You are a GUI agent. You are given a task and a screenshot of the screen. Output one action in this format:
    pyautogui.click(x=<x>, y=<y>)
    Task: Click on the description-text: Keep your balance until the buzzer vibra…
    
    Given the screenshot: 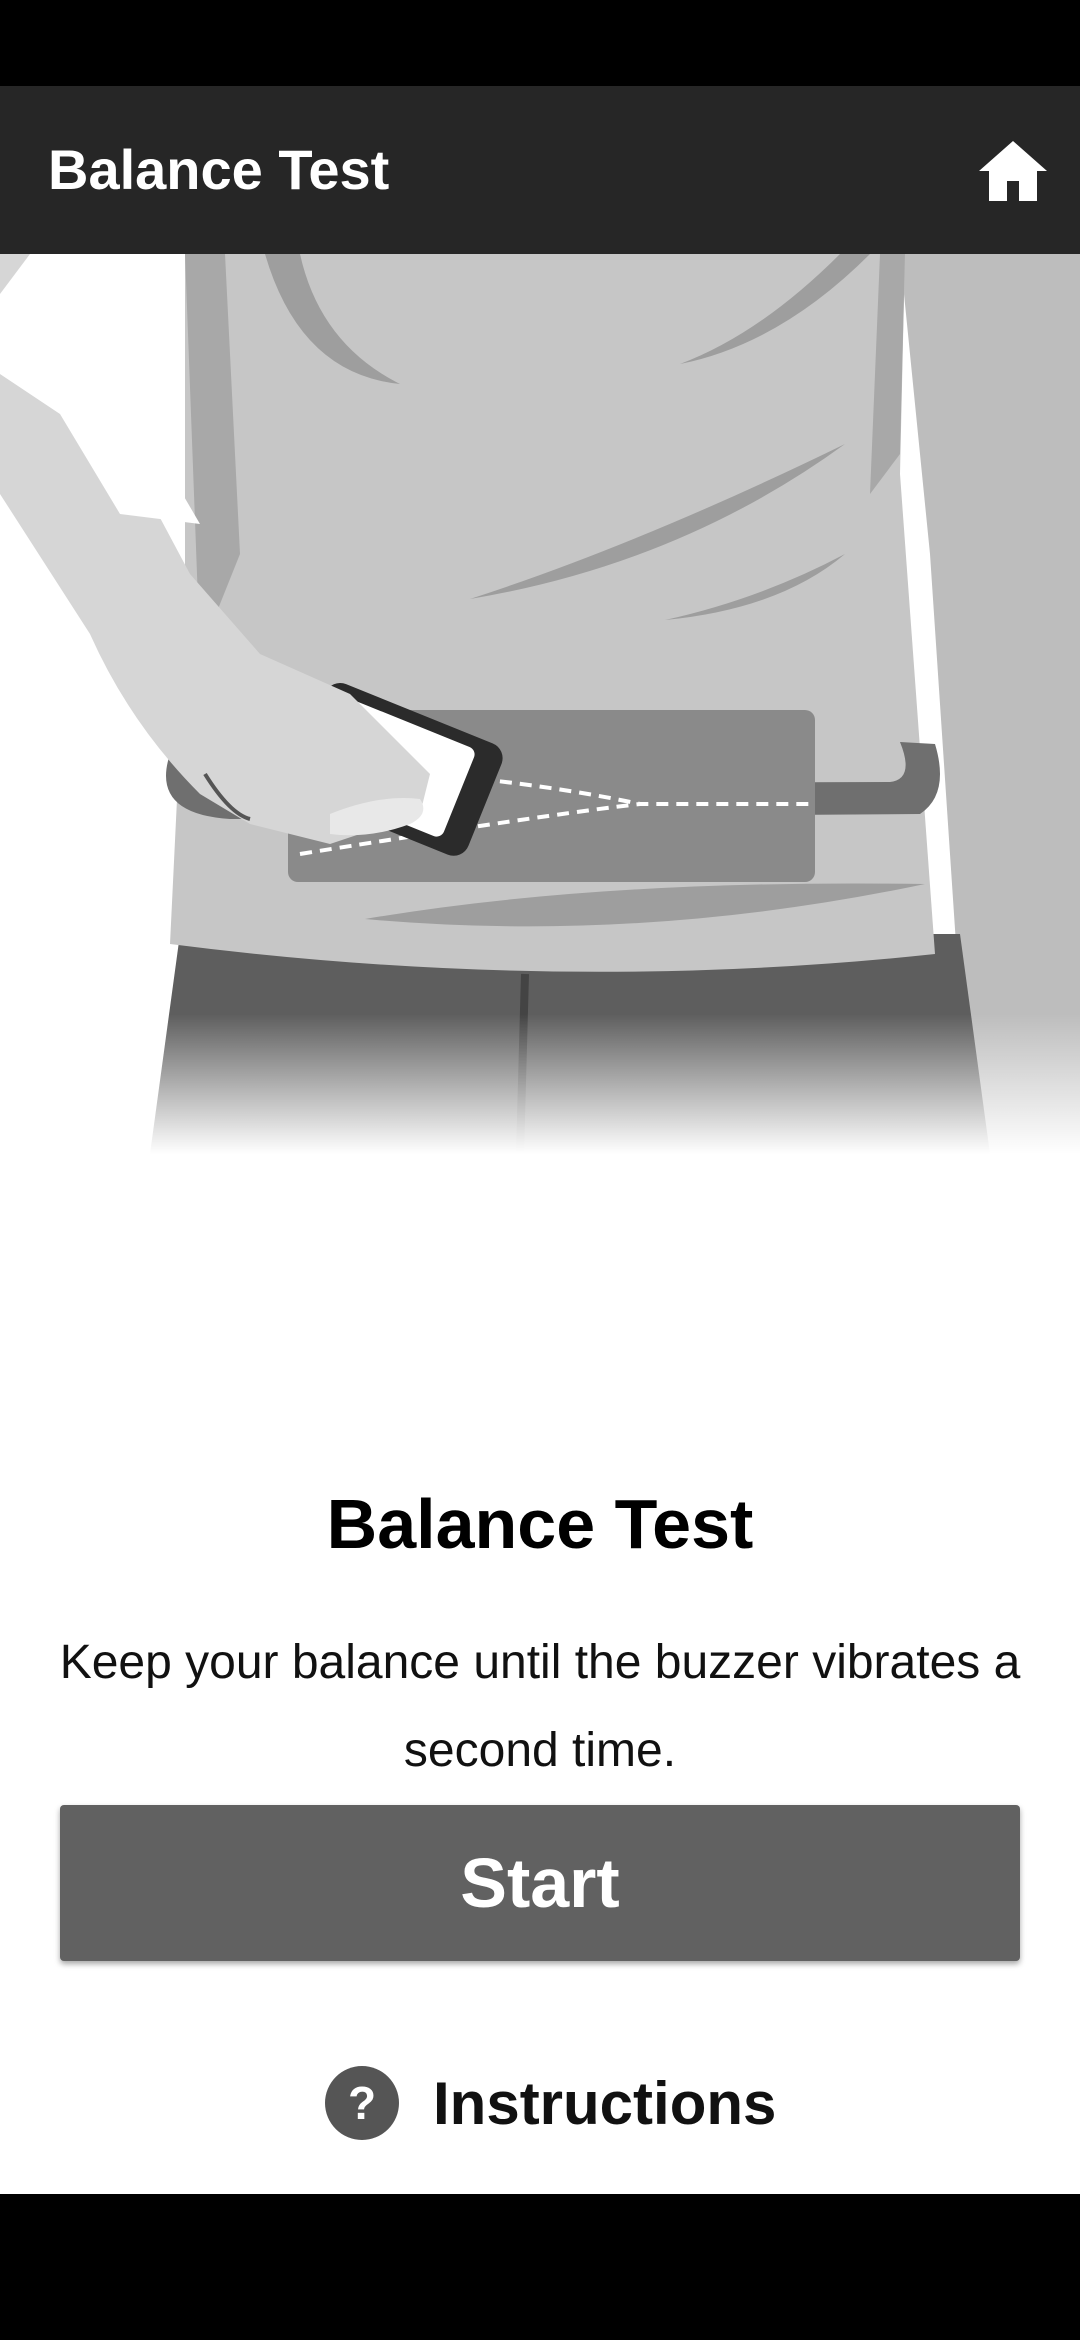 What is the action you would take?
    pyautogui.click(x=540, y=1706)
    